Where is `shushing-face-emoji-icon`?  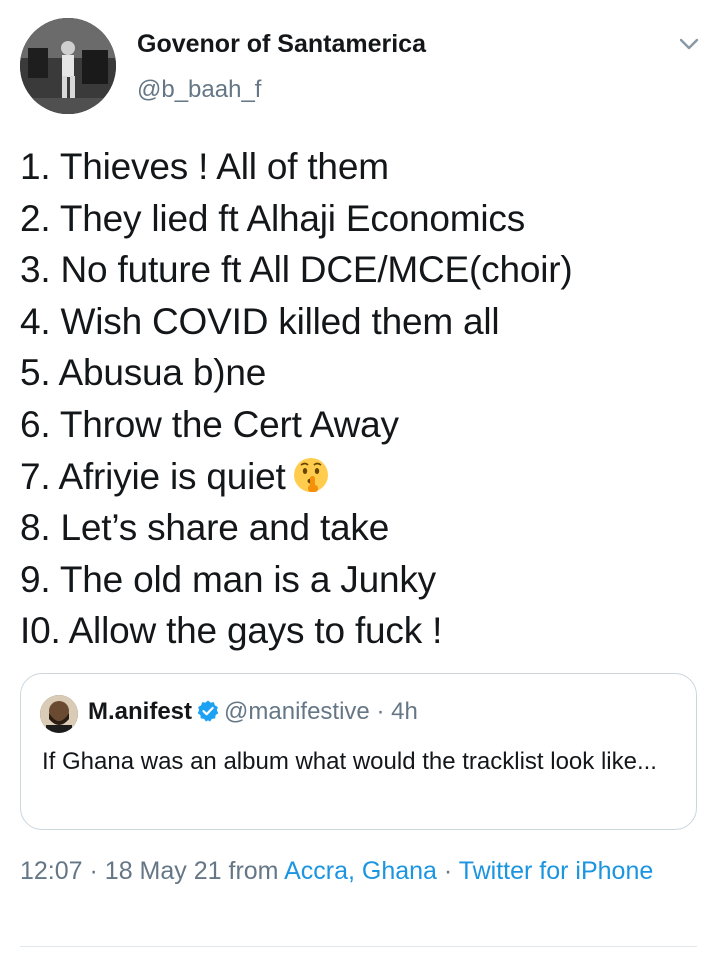
shushing-face-emoji-icon is located at coordinates (311, 475).